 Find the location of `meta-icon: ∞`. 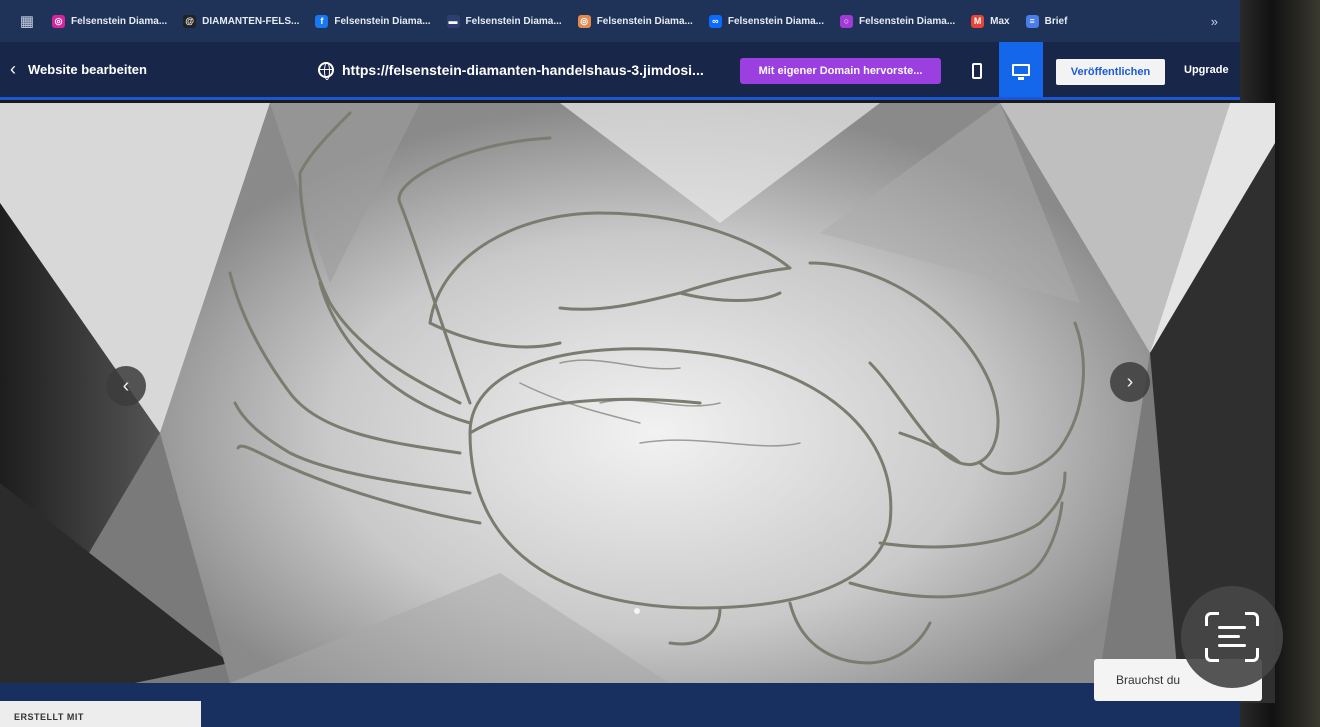

meta-icon: ∞ is located at coordinates (715, 21).